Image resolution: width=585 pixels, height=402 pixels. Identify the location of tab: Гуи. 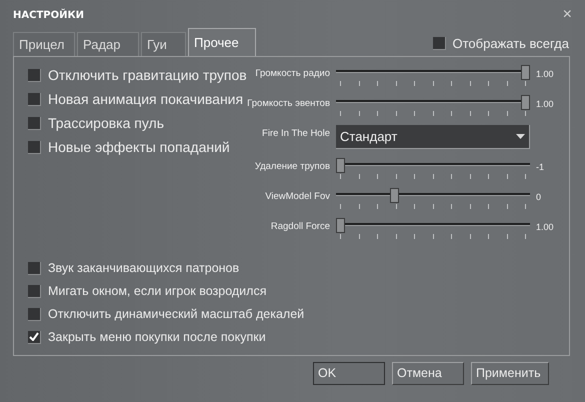
(163, 44).